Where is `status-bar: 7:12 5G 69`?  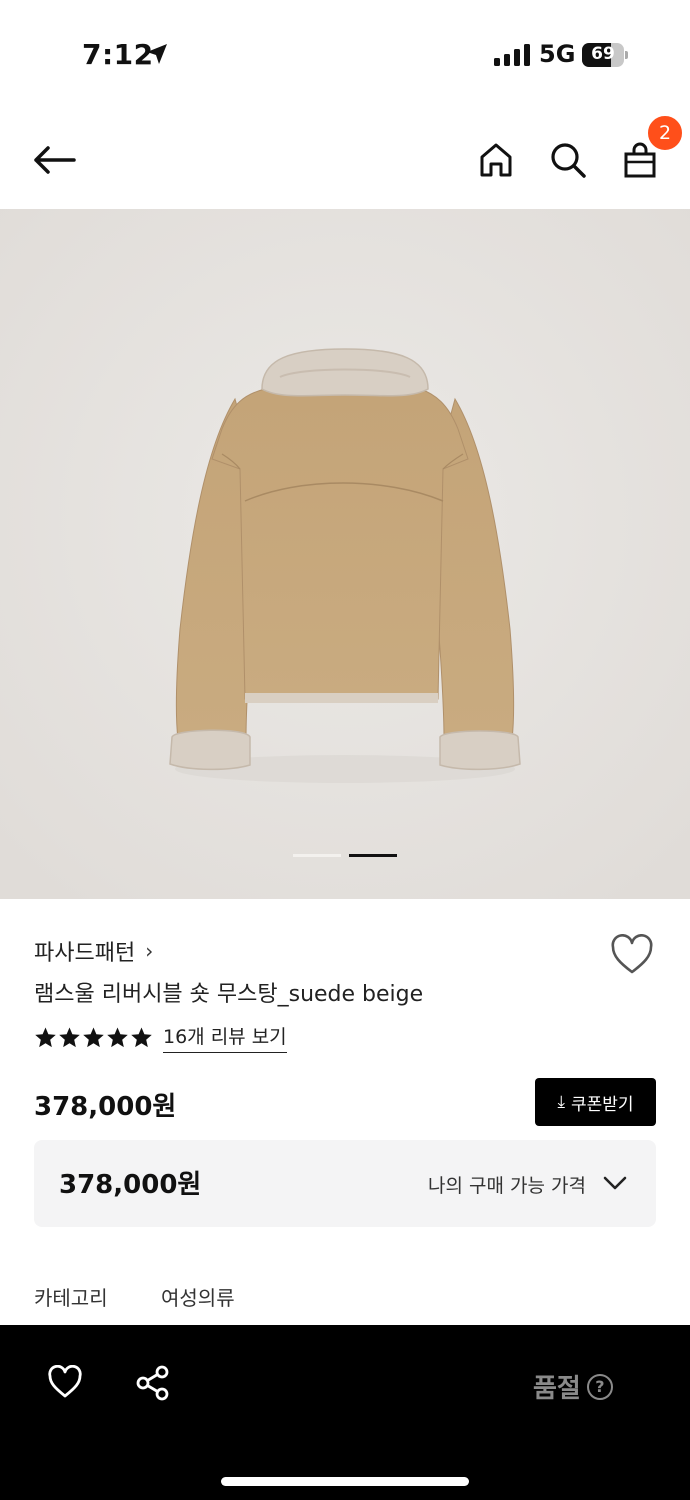 status-bar: 7:12 5G 69 is located at coordinates (345, 55).